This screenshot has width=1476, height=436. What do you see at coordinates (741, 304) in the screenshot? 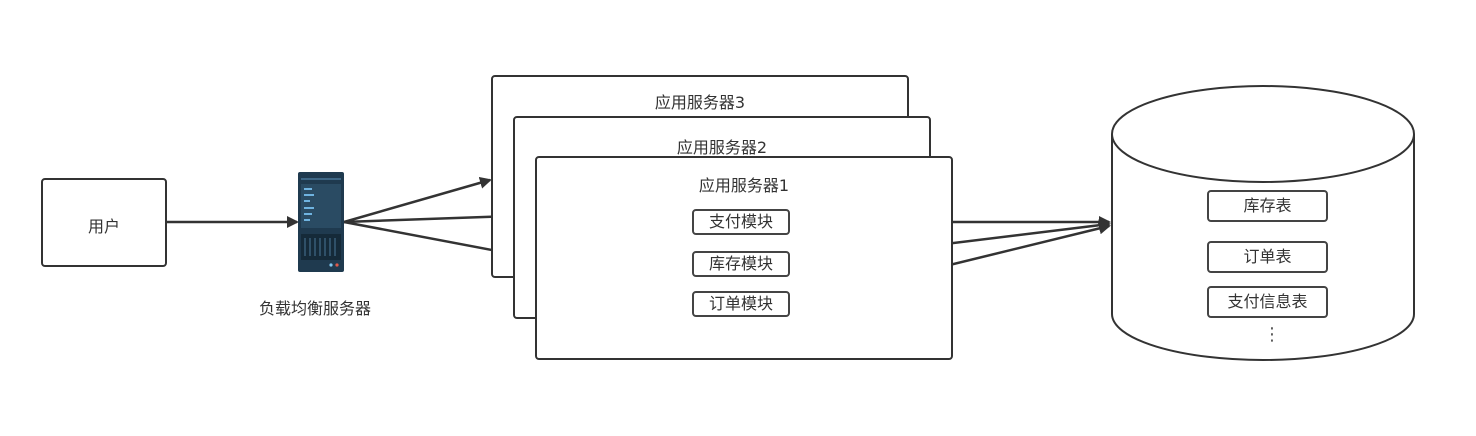
I see `order-module: 订单模块` at bounding box center [741, 304].